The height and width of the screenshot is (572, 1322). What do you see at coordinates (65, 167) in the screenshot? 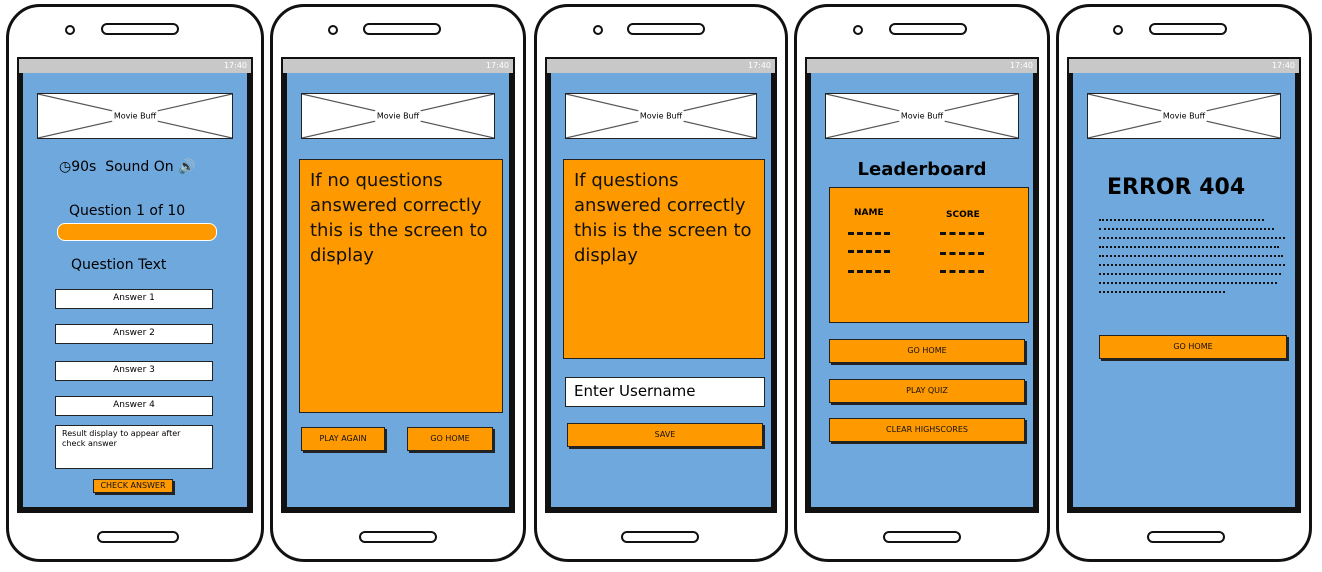
I see `clock-icon: ◷` at bounding box center [65, 167].